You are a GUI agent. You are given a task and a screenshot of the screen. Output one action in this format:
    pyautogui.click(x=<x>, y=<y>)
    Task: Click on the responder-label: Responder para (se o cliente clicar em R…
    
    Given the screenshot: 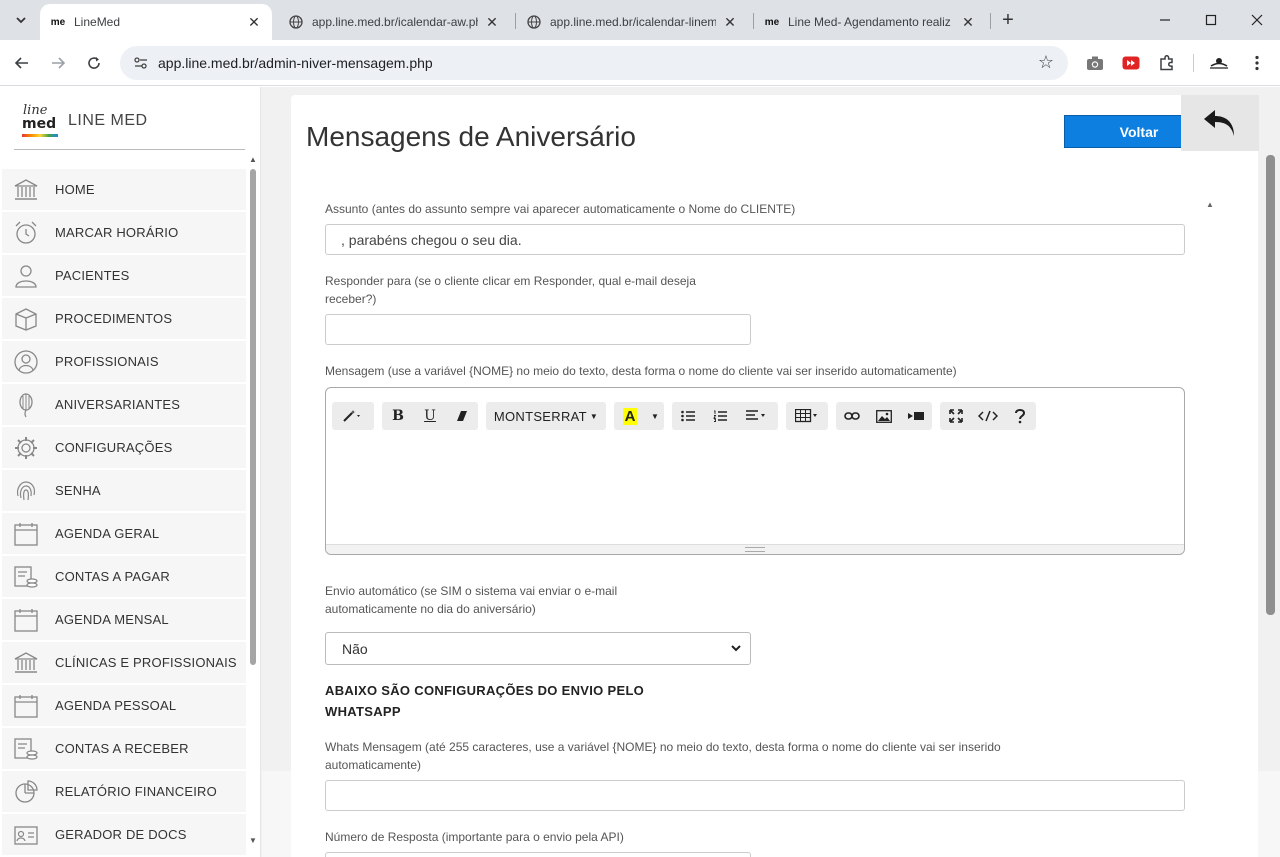 What is the action you would take?
    pyautogui.click(x=510, y=290)
    